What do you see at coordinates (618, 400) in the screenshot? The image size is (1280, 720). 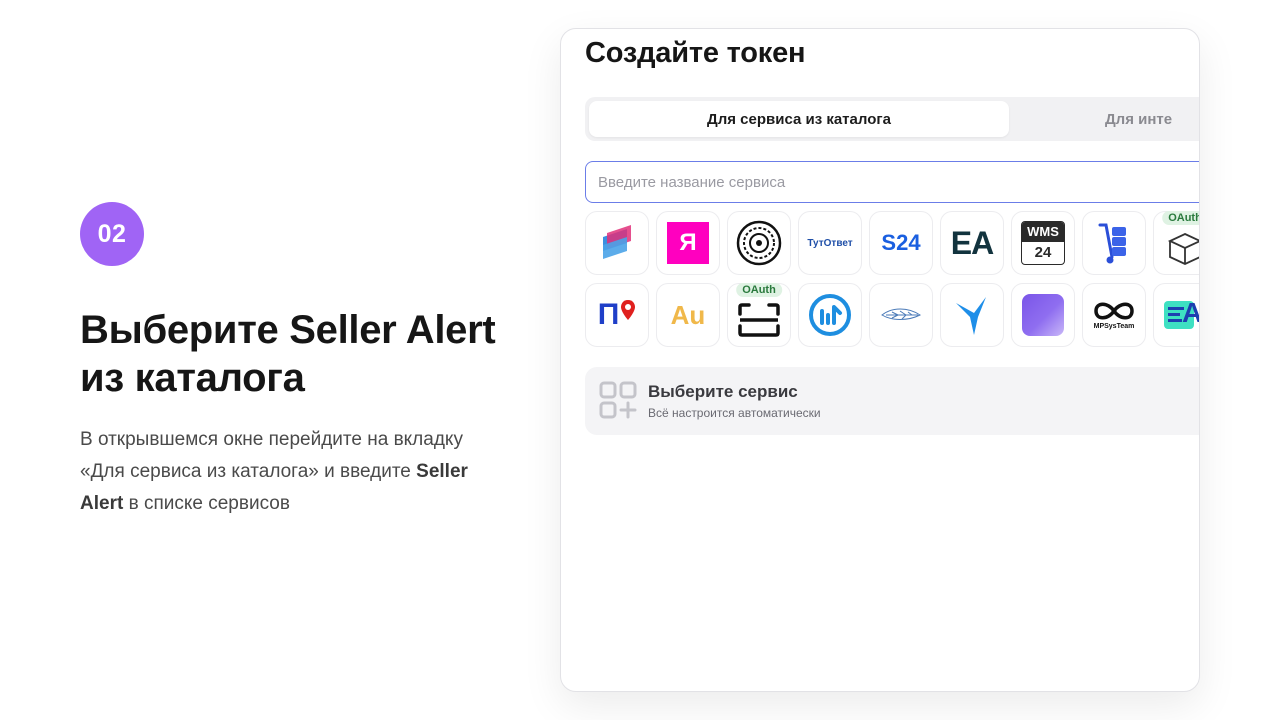 I see `grid-add-icon` at bounding box center [618, 400].